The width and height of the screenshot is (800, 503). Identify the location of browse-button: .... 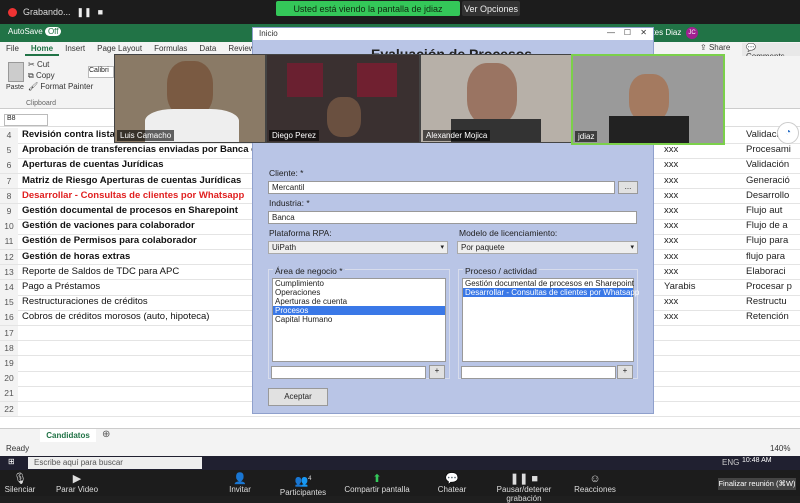
(628, 187).